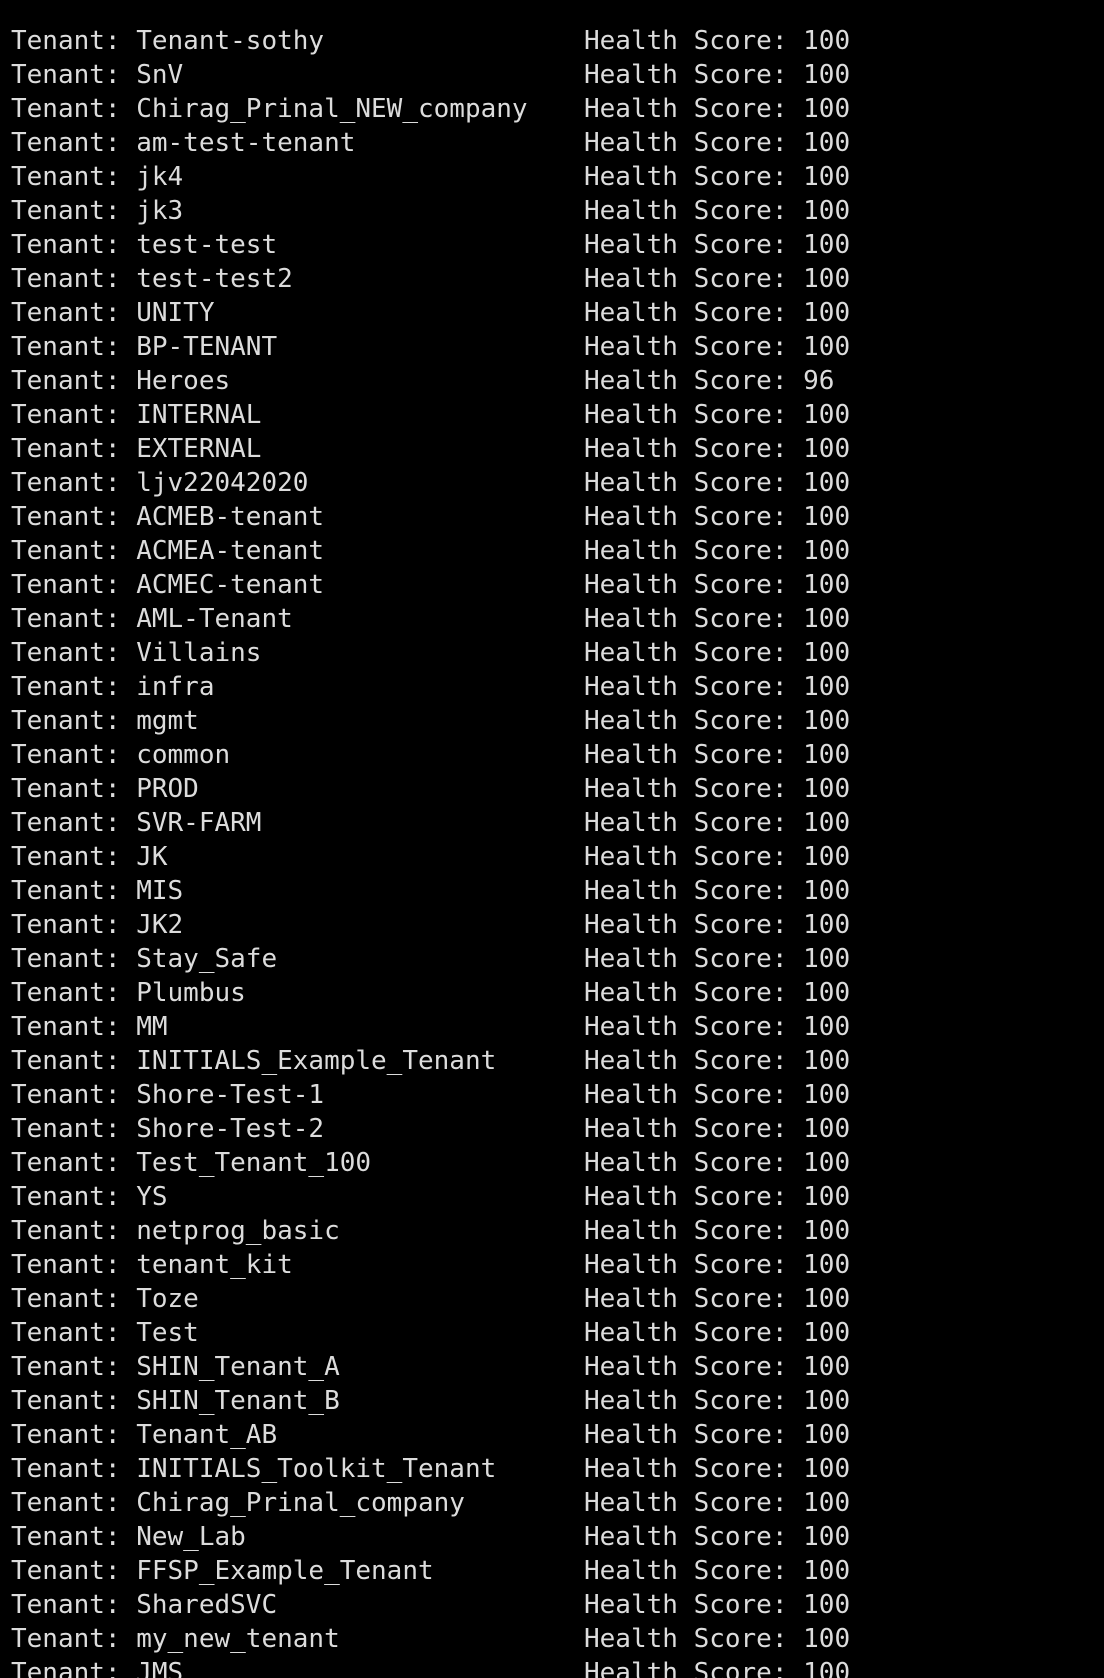  Describe the element at coordinates (551, 1163) in the screenshot. I see `terminal-line: Tenant: Test_Tenant_100 Health Score: 100` at that location.